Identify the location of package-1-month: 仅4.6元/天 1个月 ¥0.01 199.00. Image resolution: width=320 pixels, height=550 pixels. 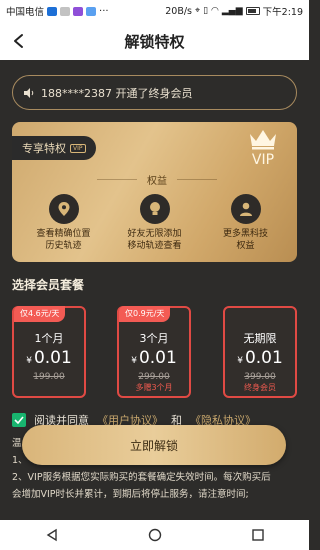
(49, 352).